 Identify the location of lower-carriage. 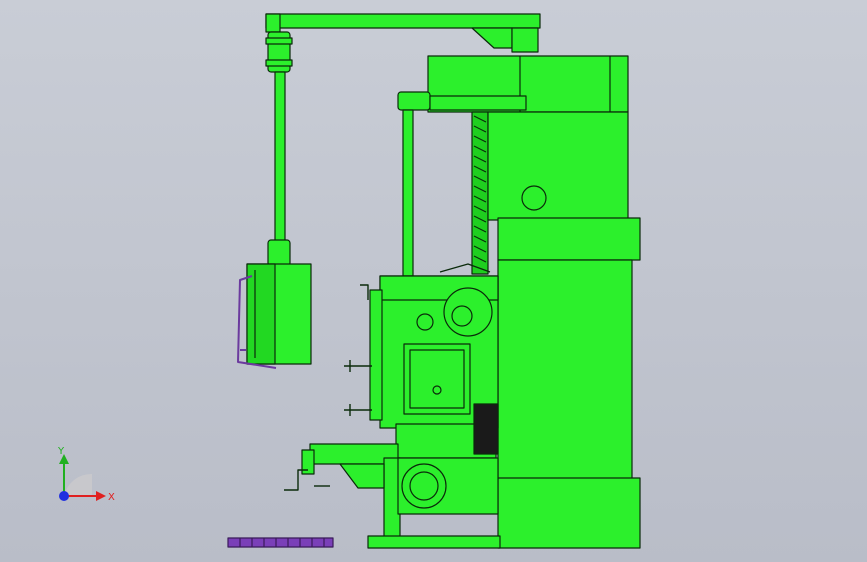
(401, 476).